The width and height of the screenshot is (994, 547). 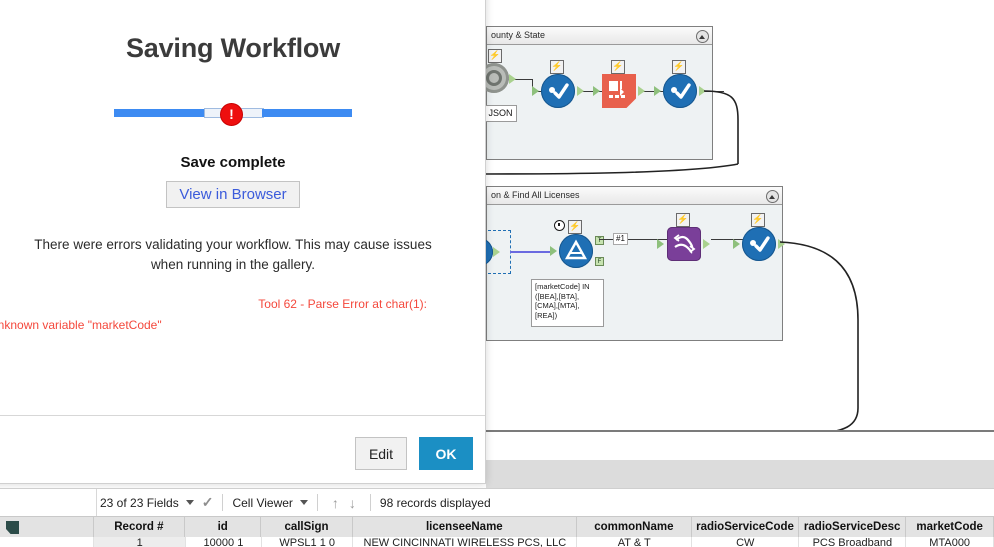 I want to click on dialog-title: Saving Workflow, so click(x=233, y=48).